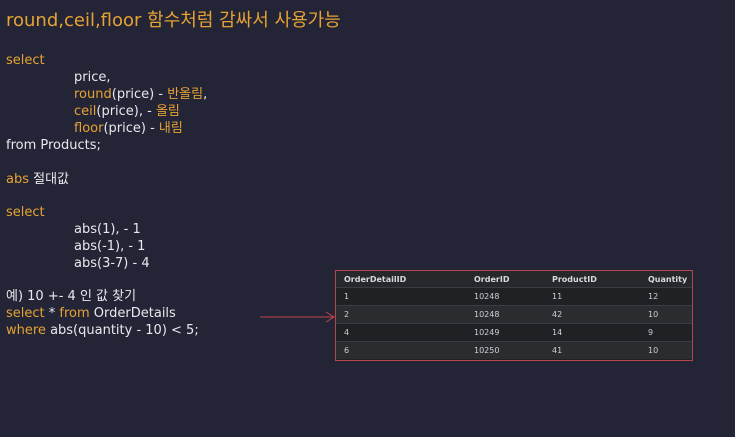 Image resolution: width=735 pixels, height=437 pixels. Describe the element at coordinates (592, 296) in the screenshot. I see `table-cell: 11` at that location.